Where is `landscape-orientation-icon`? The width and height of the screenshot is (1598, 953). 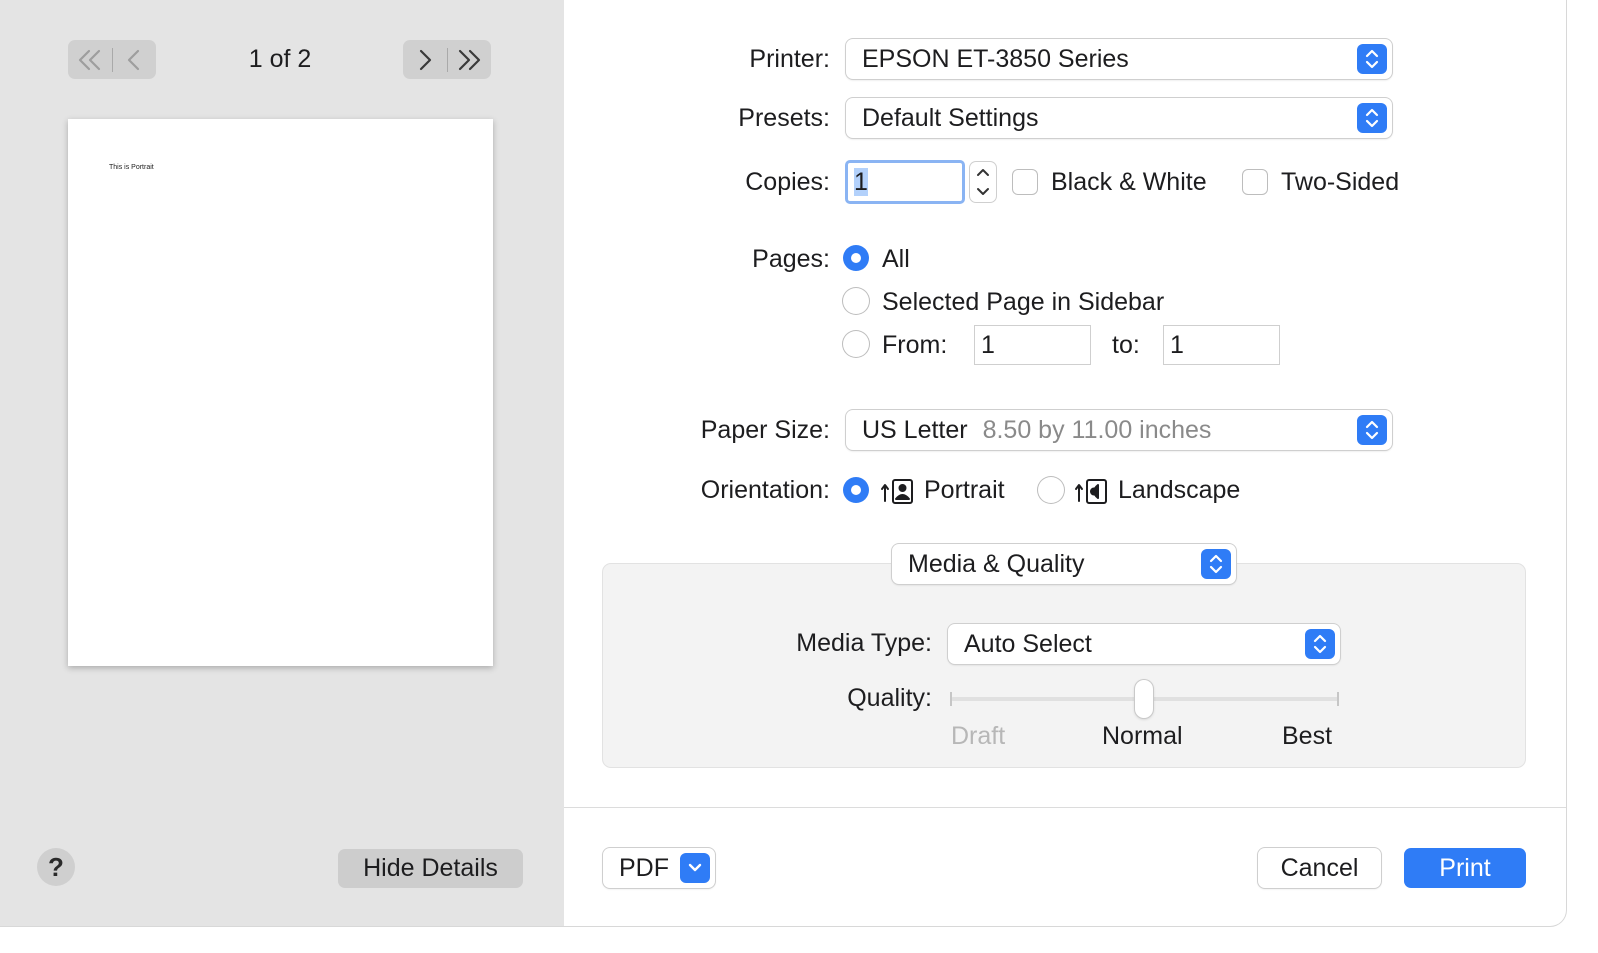
landscape-orientation-icon is located at coordinates (1091, 491).